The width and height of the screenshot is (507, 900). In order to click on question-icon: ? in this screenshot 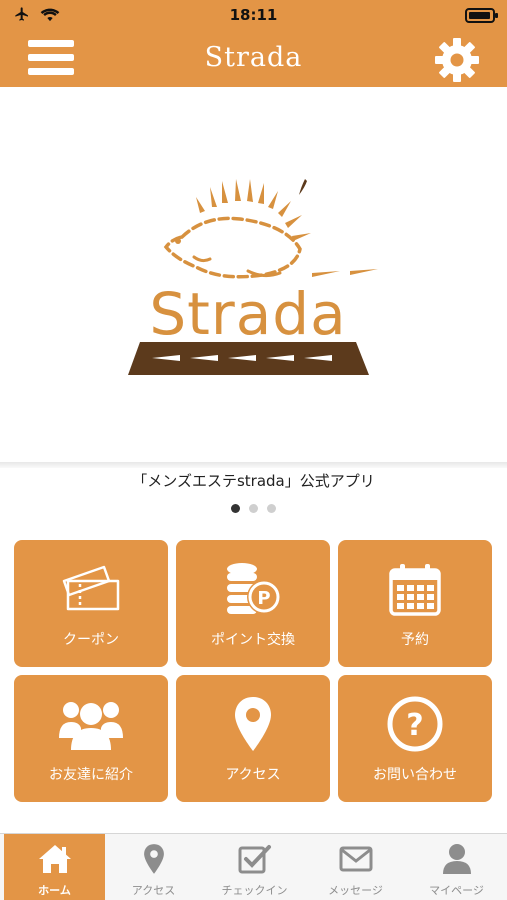, I will do `click(415, 724)`.